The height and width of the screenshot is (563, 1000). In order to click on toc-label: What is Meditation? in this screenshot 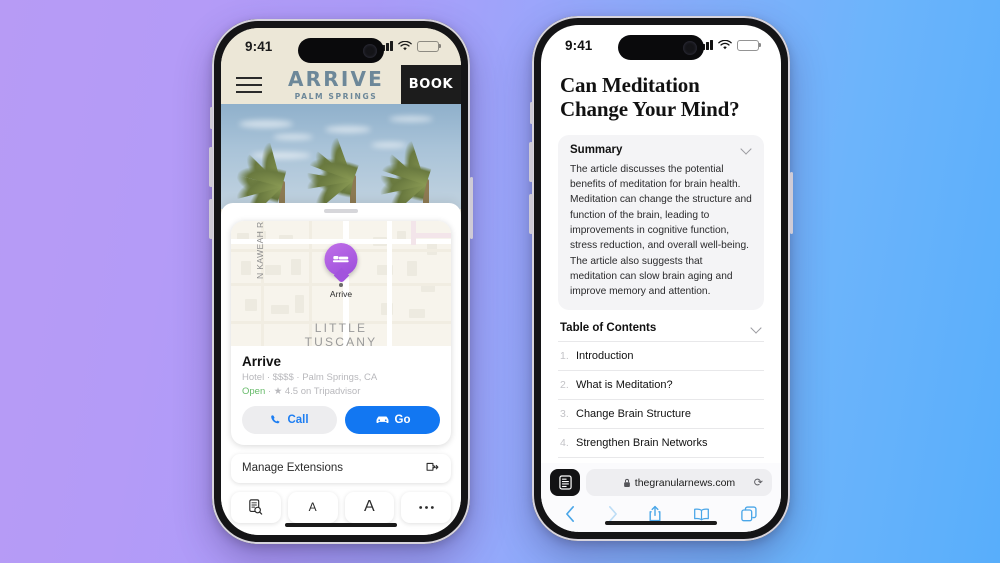, I will do `click(624, 385)`.